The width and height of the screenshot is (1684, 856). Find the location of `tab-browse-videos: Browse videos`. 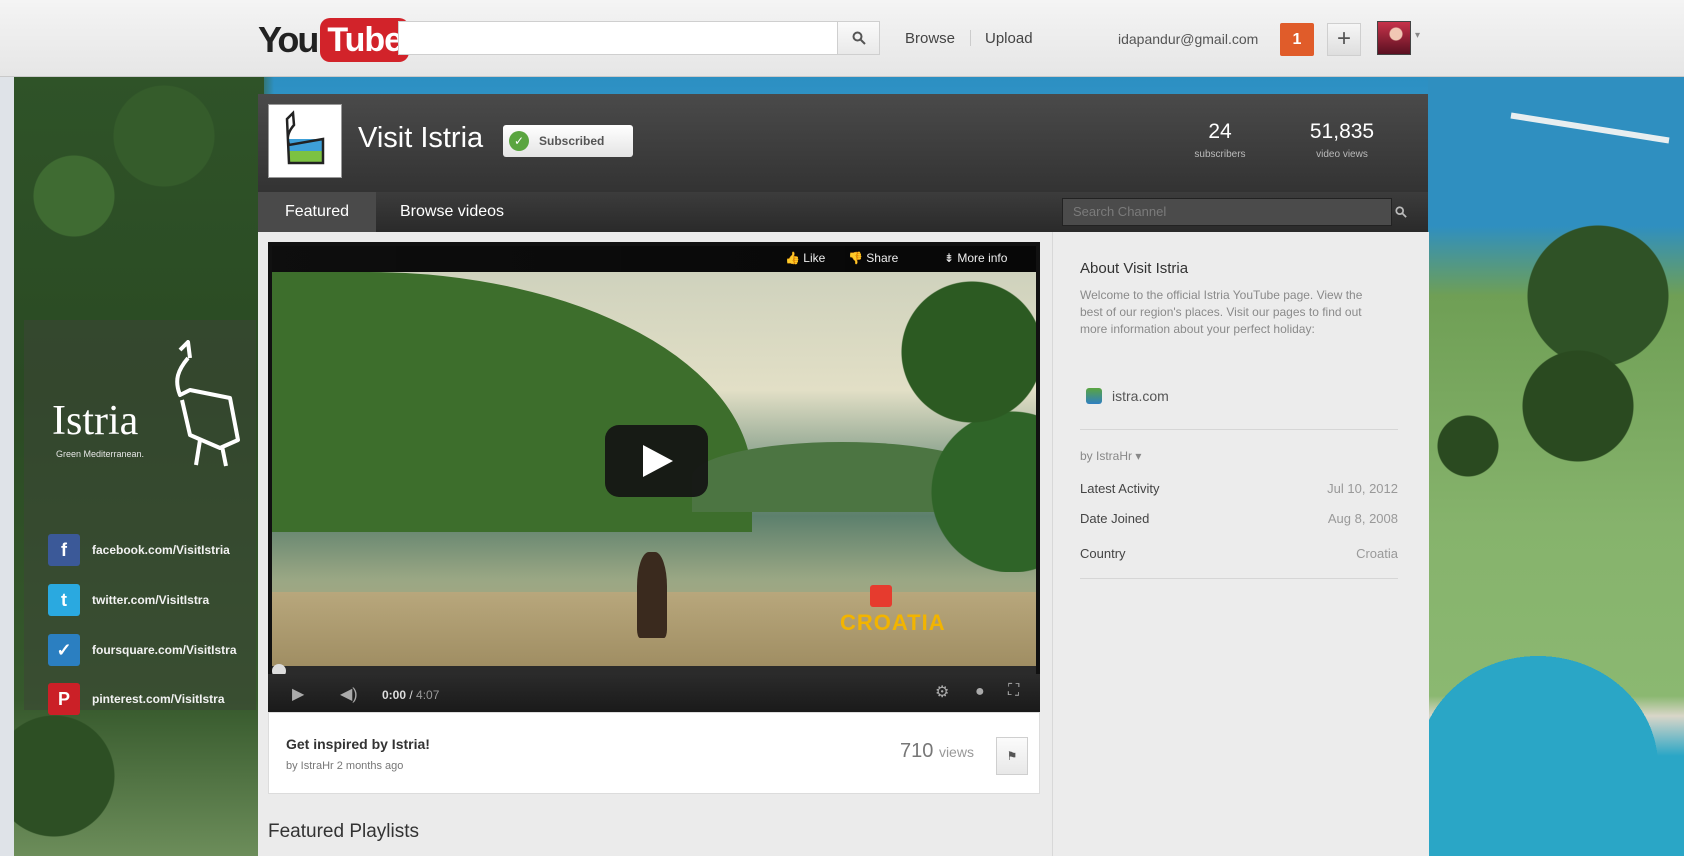

tab-browse-videos: Browse videos is located at coordinates (452, 212).